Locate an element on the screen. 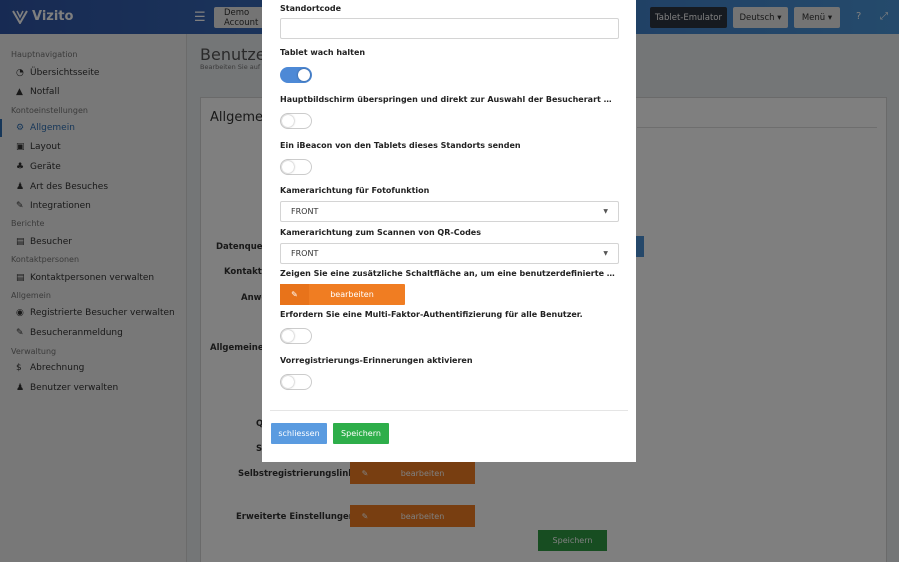 This screenshot has width=899, height=562. tablet-wach-label: Tablet wach halten is located at coordinates (323, 52).